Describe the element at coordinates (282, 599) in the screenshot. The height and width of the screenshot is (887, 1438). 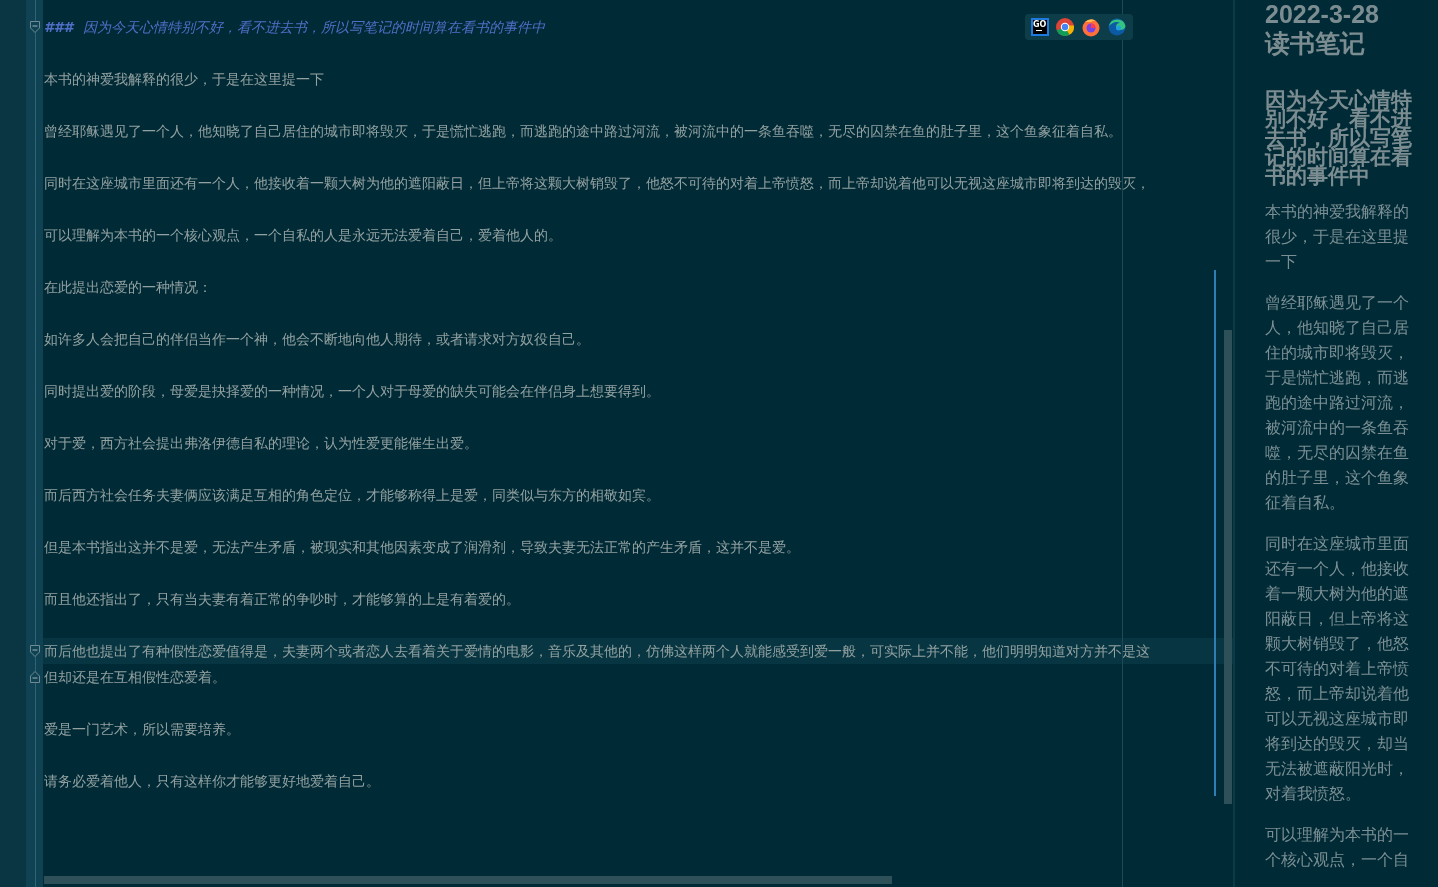
I see `text-line: 而且他还指出了，只有当夫妻有着正常的争吵时，才能够算的上是有着爱的。` at that location.